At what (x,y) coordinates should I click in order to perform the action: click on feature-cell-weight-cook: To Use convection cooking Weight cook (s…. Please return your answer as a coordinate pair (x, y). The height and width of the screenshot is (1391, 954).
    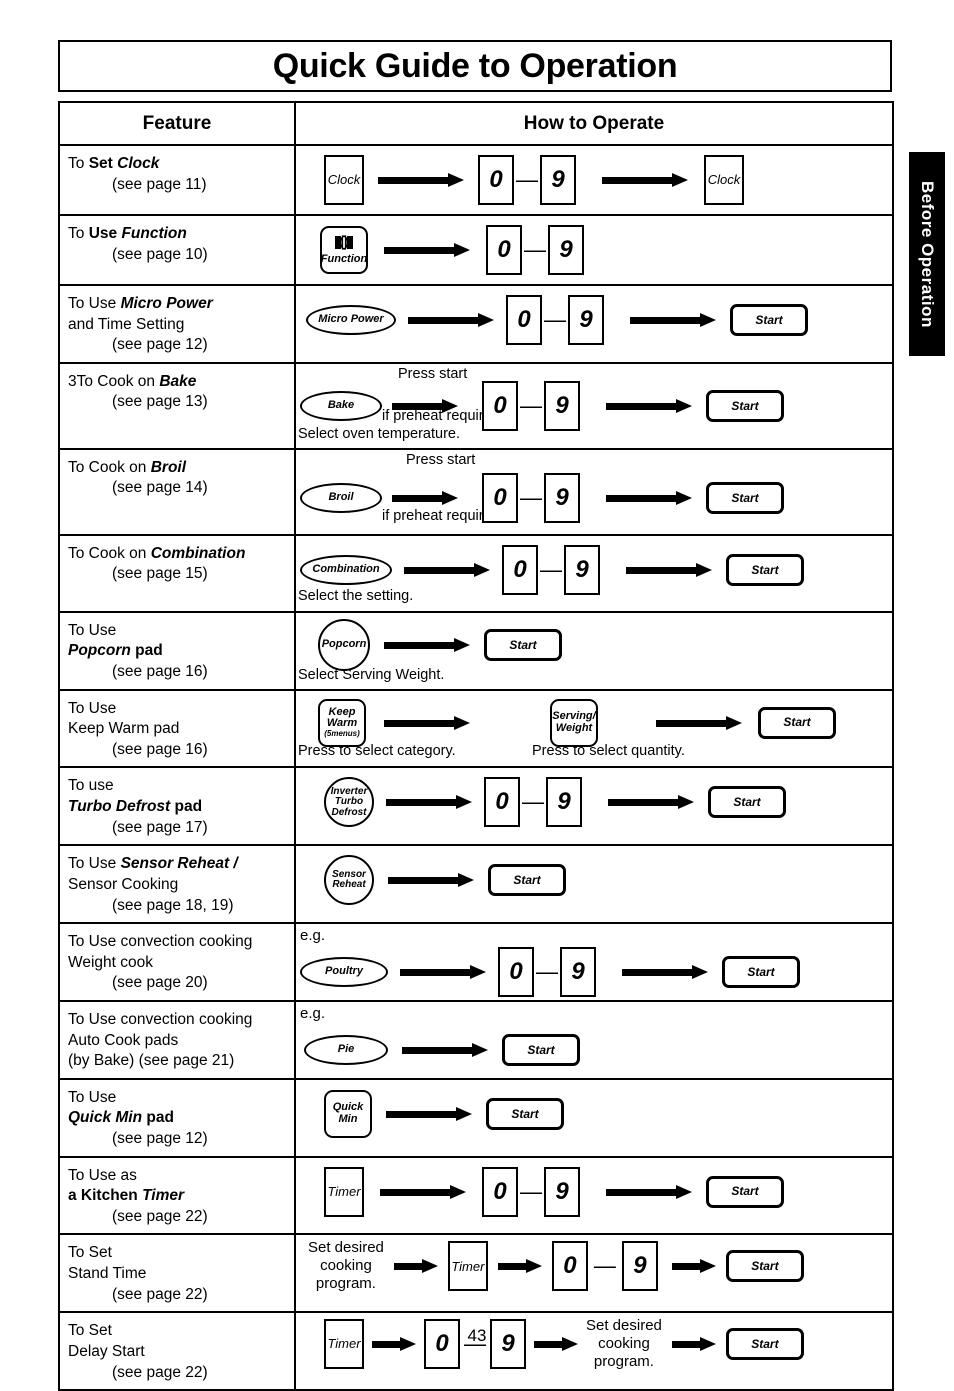
    Looking at the image, I should click on (178, 962).